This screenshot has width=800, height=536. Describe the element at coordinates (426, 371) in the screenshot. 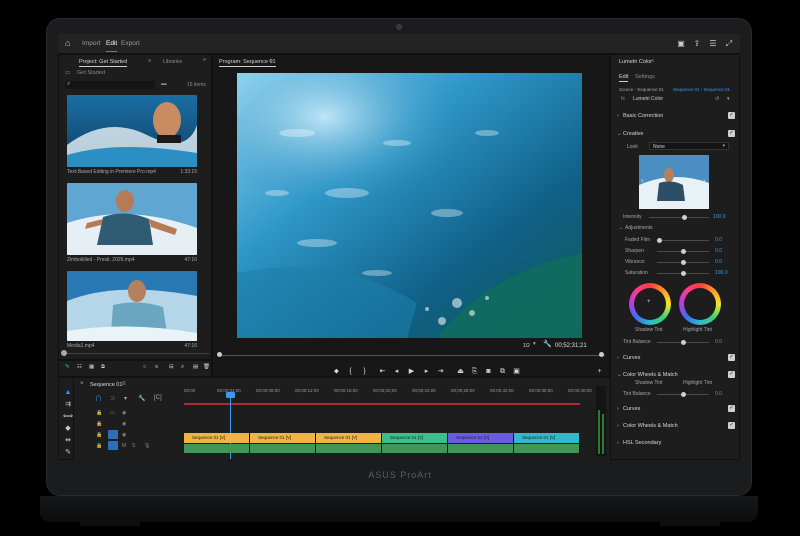

I see `step-forward-icon: ▸` at that location.